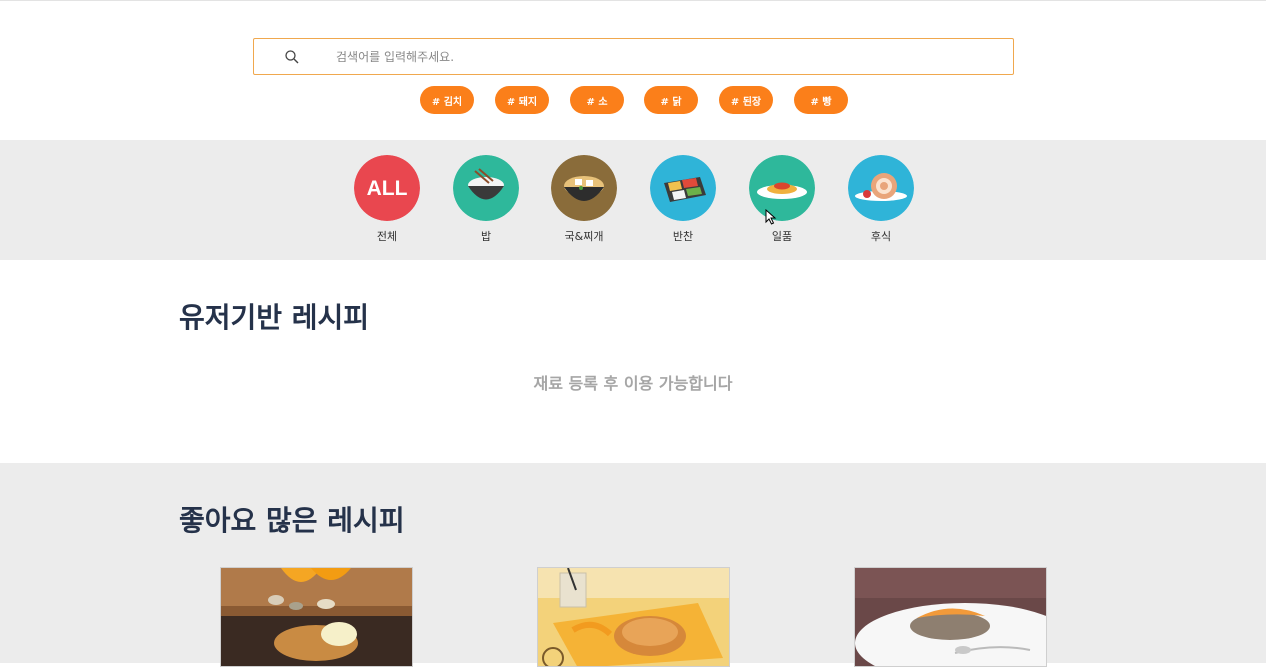 This screenshot has height=667, width=1266. What do you see at coordinates (881, 236) in the screenshot?
I see `category-label: 후식` at bounding box center [881, 236].